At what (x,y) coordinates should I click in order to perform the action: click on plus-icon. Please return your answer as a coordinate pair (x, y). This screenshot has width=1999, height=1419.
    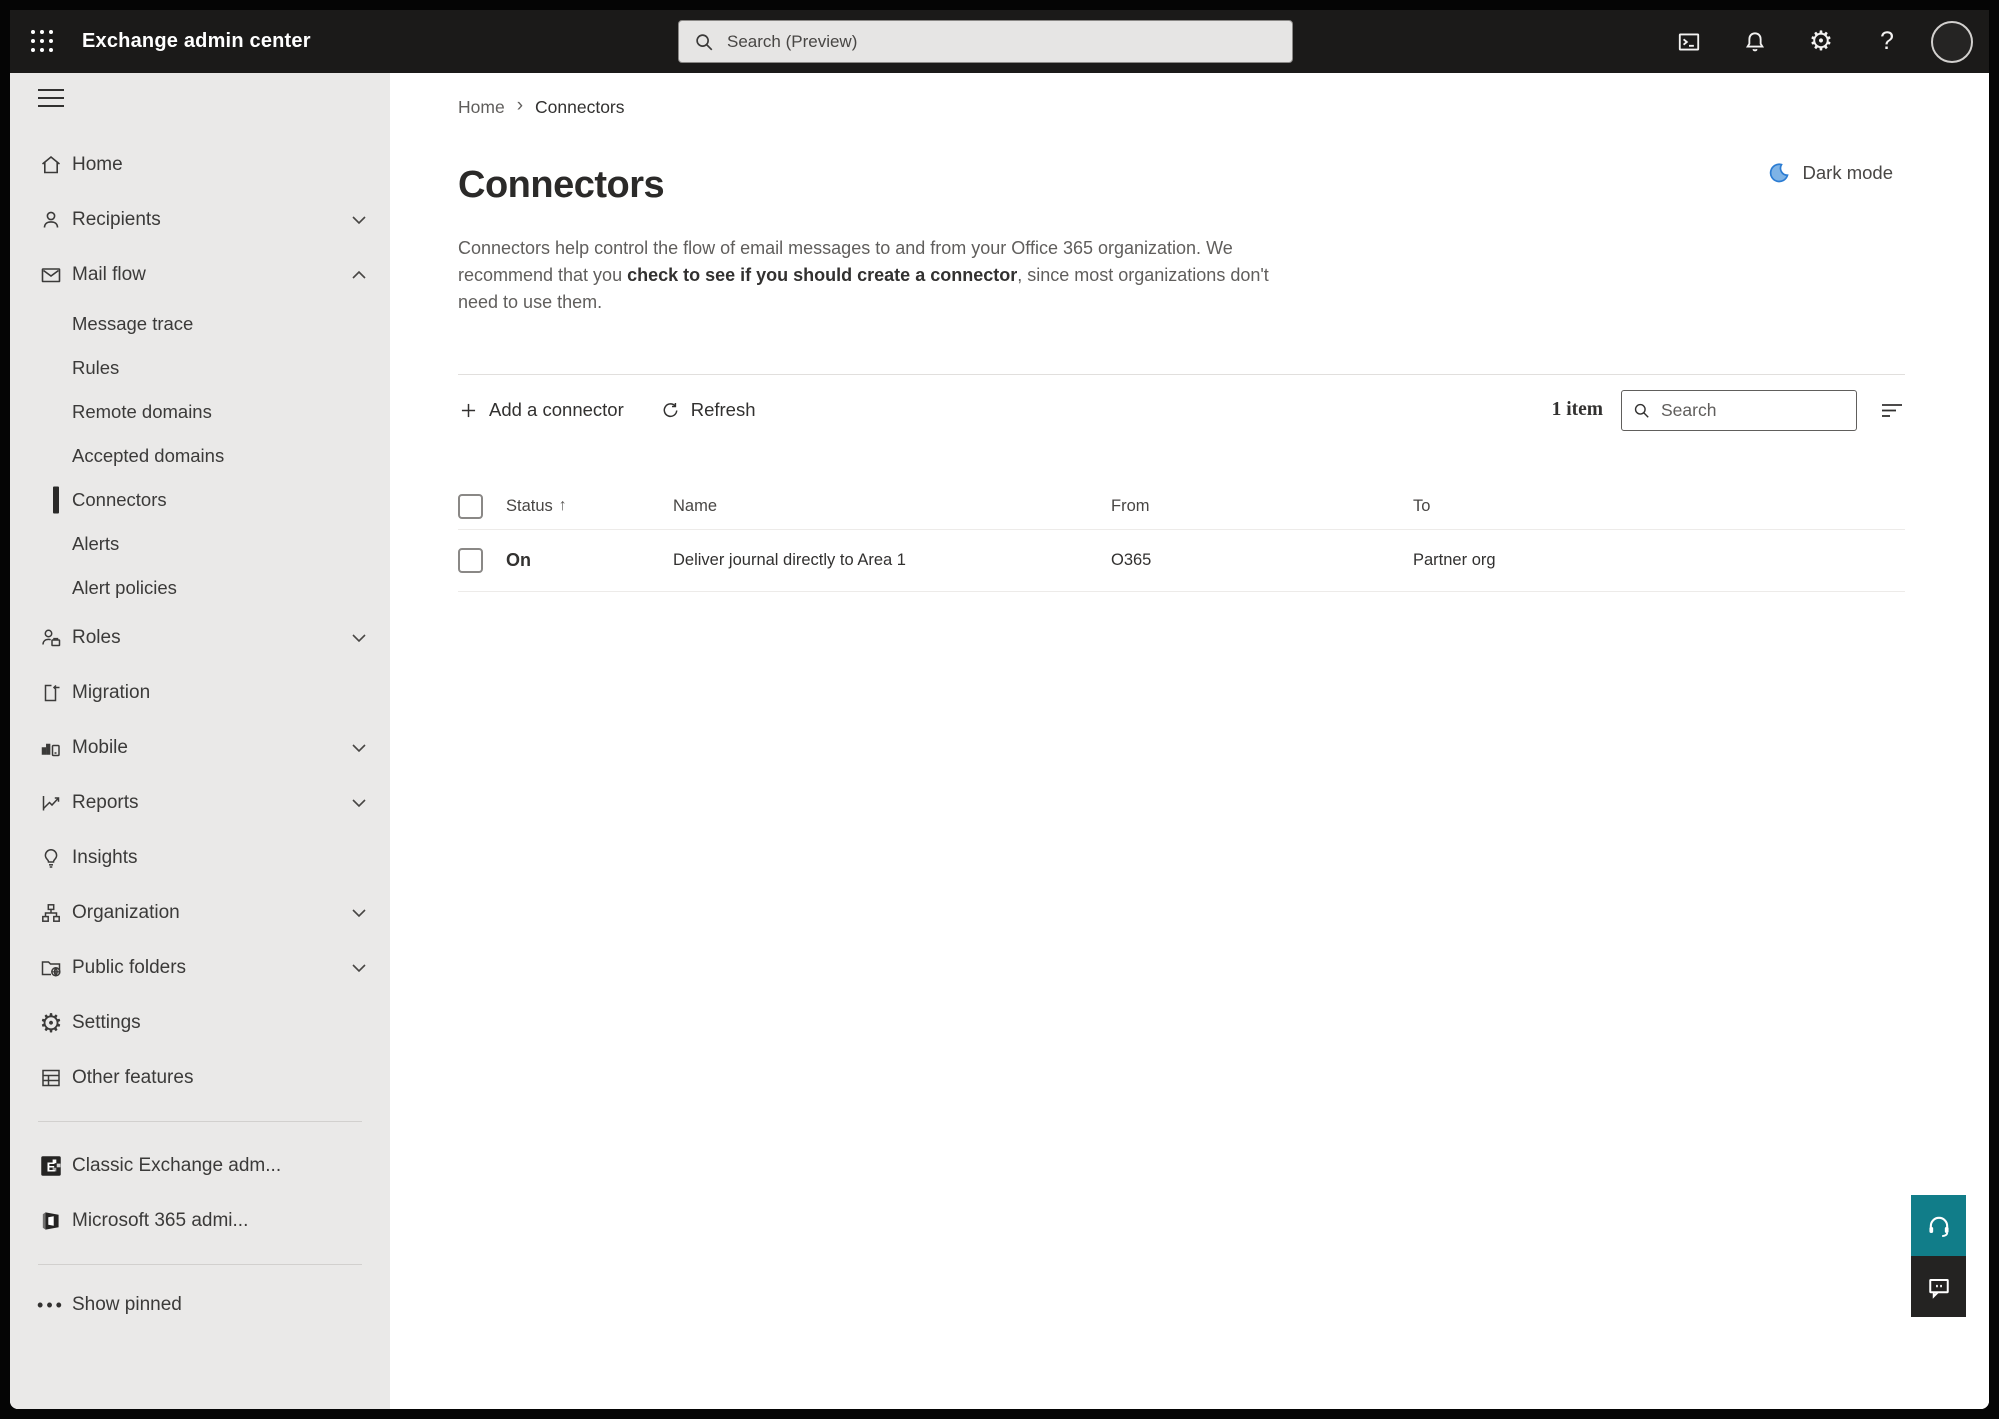
    Looking at the image, I should click on (468, 410).